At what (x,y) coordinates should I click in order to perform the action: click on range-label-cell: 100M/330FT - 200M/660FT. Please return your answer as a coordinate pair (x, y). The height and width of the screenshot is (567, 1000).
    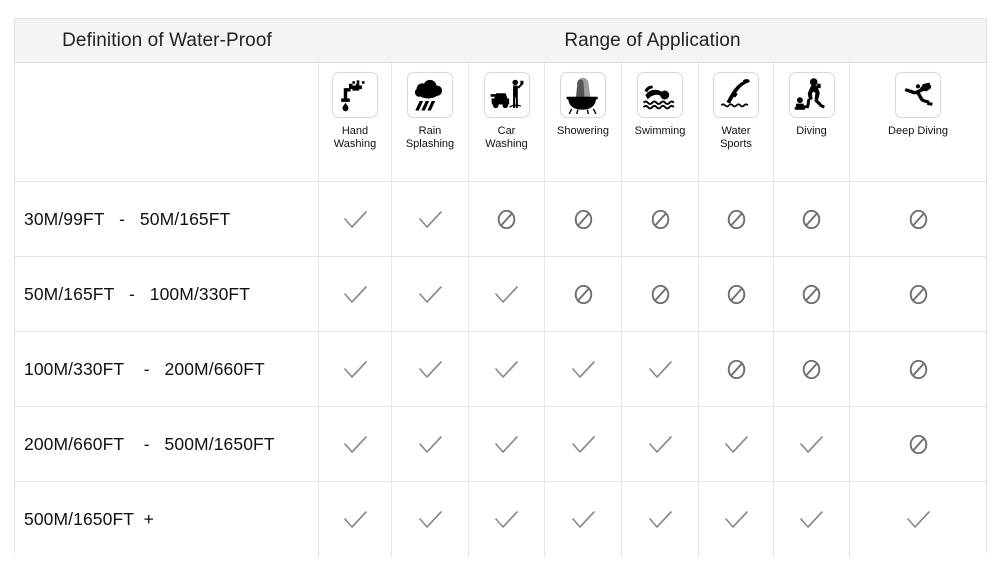
    Looking at the image, I should click on (167, 369).